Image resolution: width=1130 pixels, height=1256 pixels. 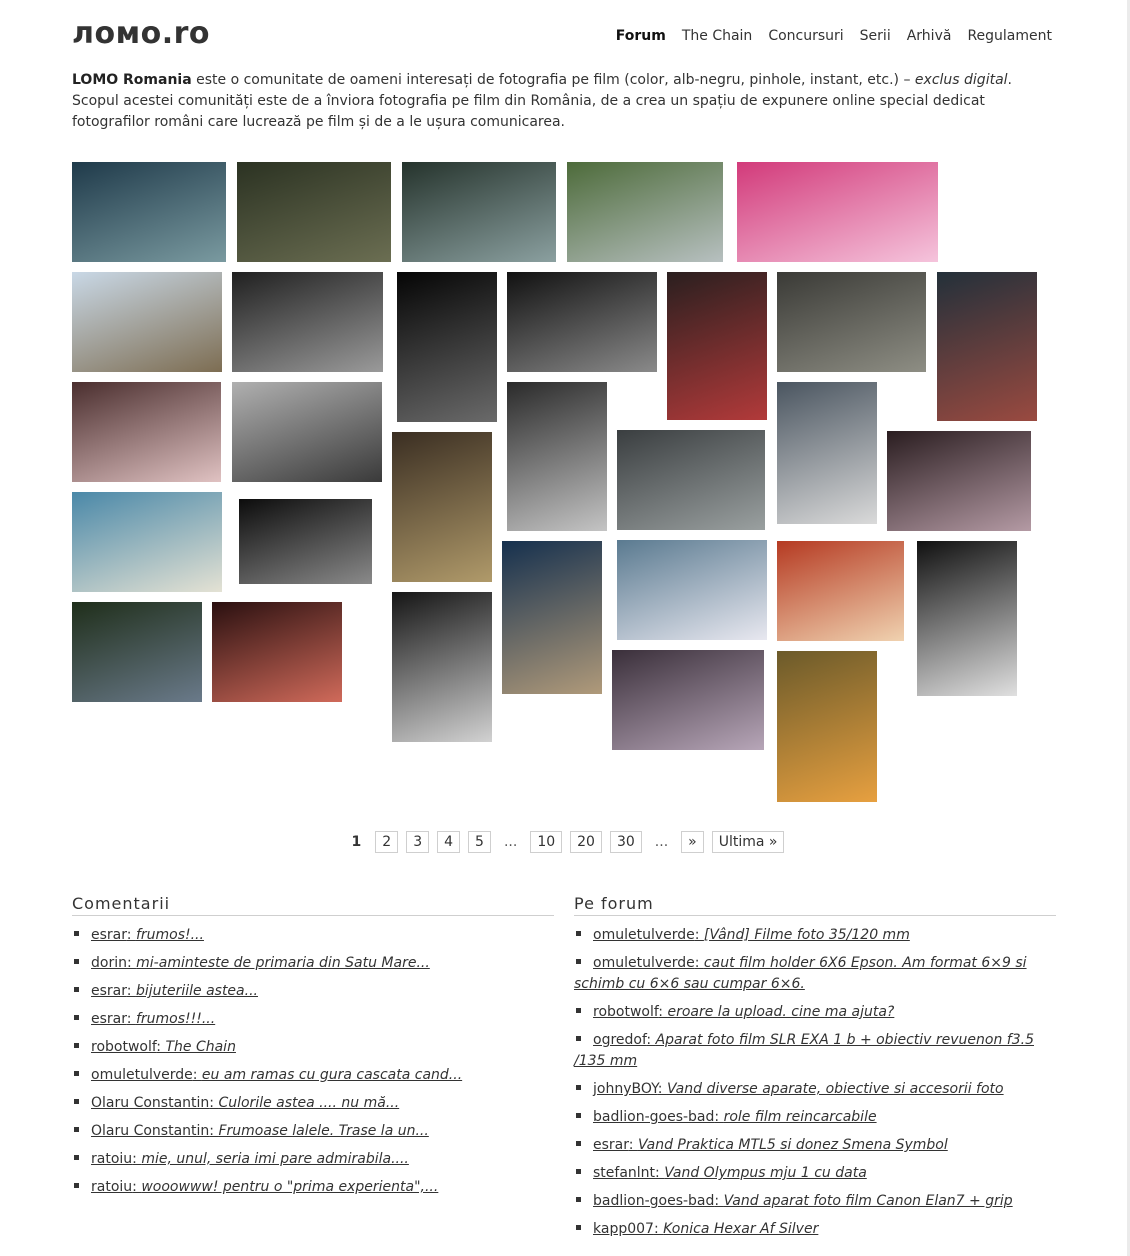 I want to click on forum-item: kapp007: Konica Hexar Af Silver, so click(x=815, y=1229).